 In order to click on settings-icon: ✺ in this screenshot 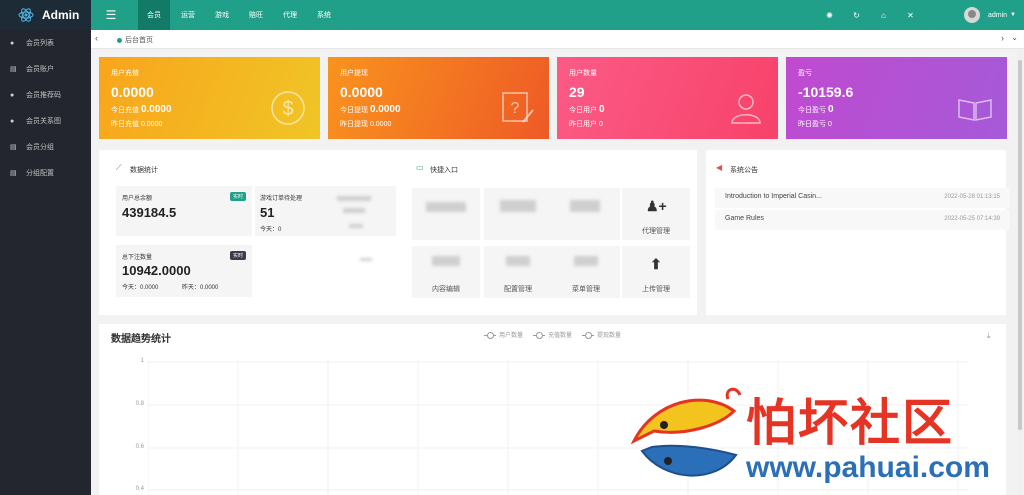, I will do `click(829, 15)`.